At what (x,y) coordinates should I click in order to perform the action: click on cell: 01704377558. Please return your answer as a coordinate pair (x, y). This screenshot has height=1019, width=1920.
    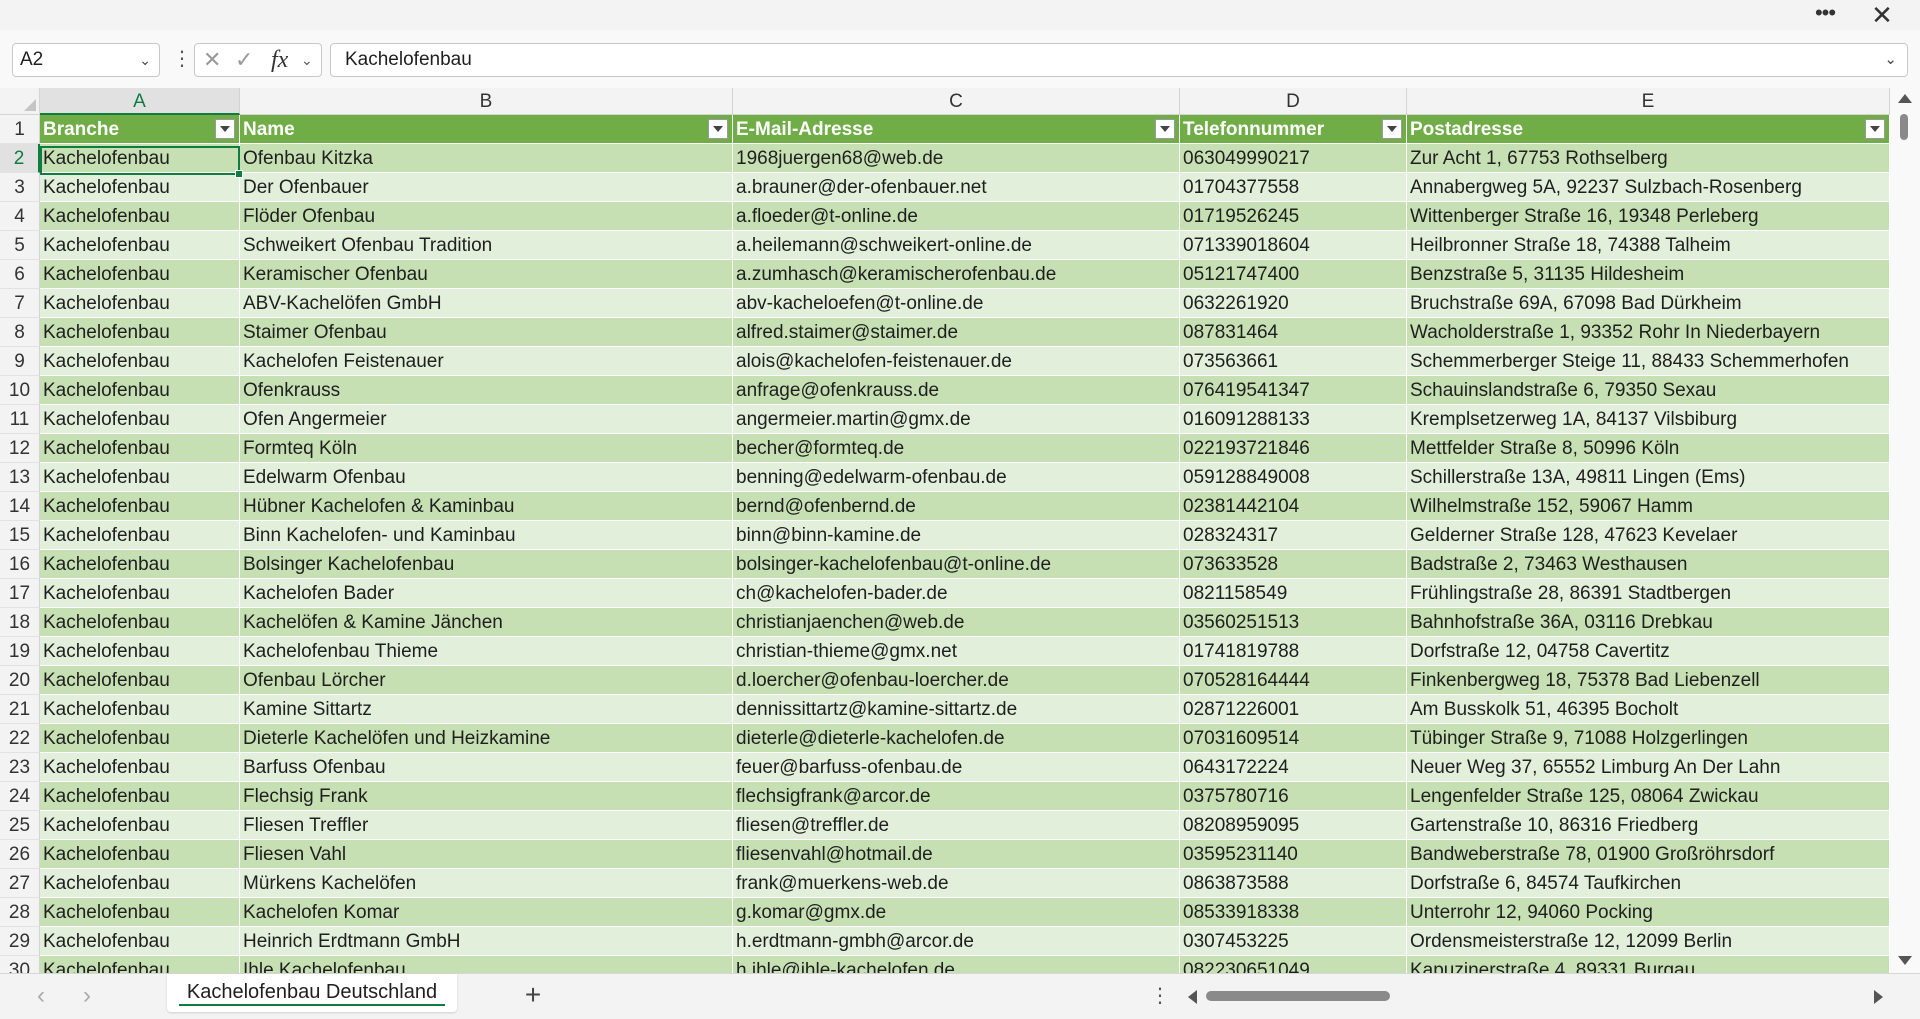
    Looking at the image, I should click on (1293, 187).